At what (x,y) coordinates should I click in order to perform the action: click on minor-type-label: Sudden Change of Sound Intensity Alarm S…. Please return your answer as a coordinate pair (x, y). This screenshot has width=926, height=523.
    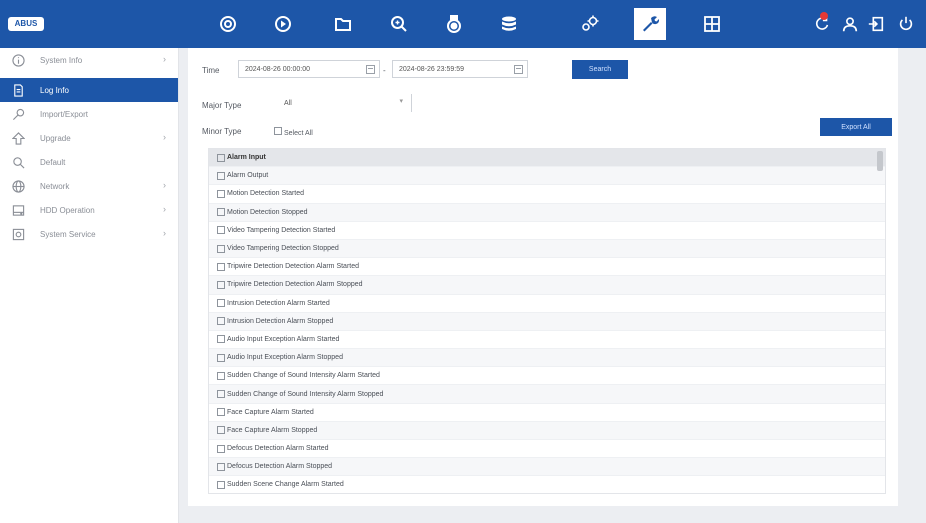
    Looking at the image, I should click on (305, 394).